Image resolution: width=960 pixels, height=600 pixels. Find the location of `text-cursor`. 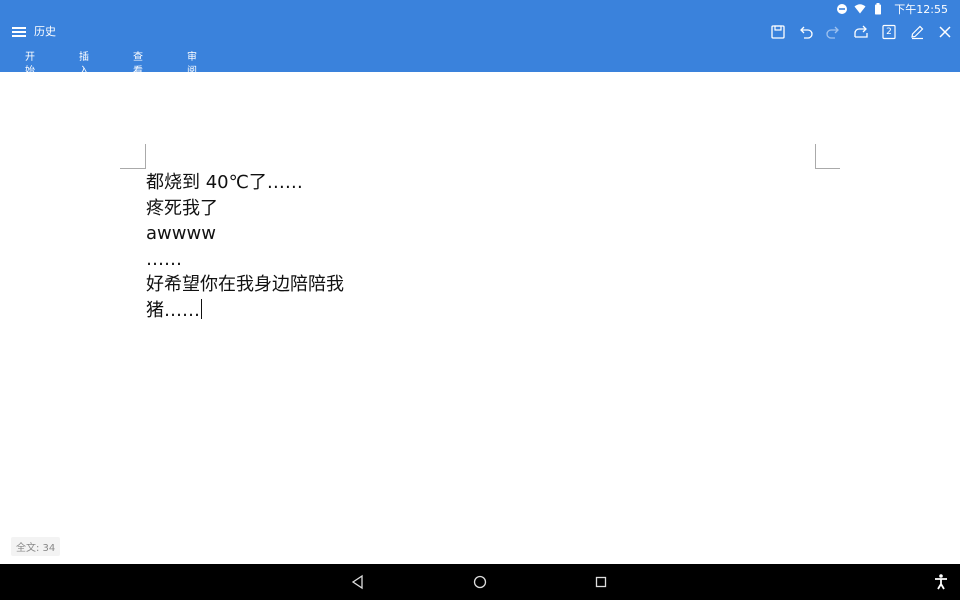

text-cursor is located at coordinates (201, 308).